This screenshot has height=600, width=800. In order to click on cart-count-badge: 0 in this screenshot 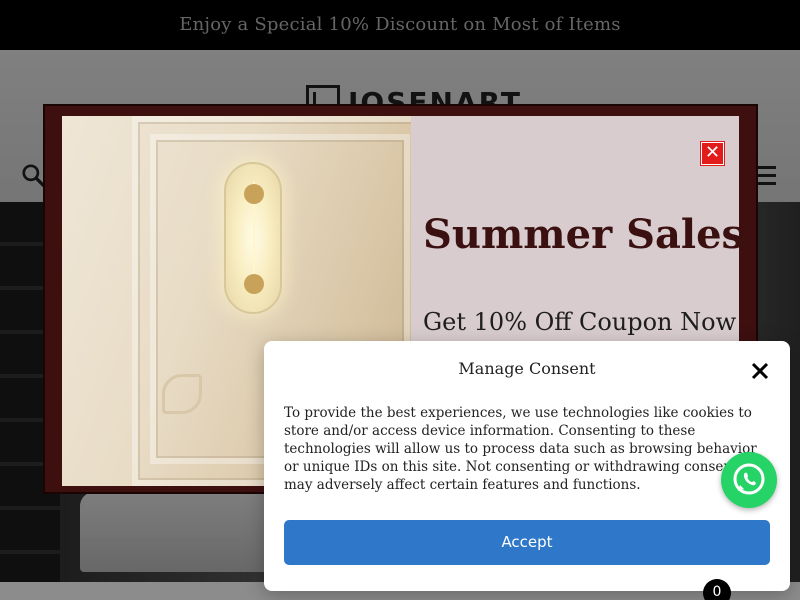, I will do `click(717, 589)`.